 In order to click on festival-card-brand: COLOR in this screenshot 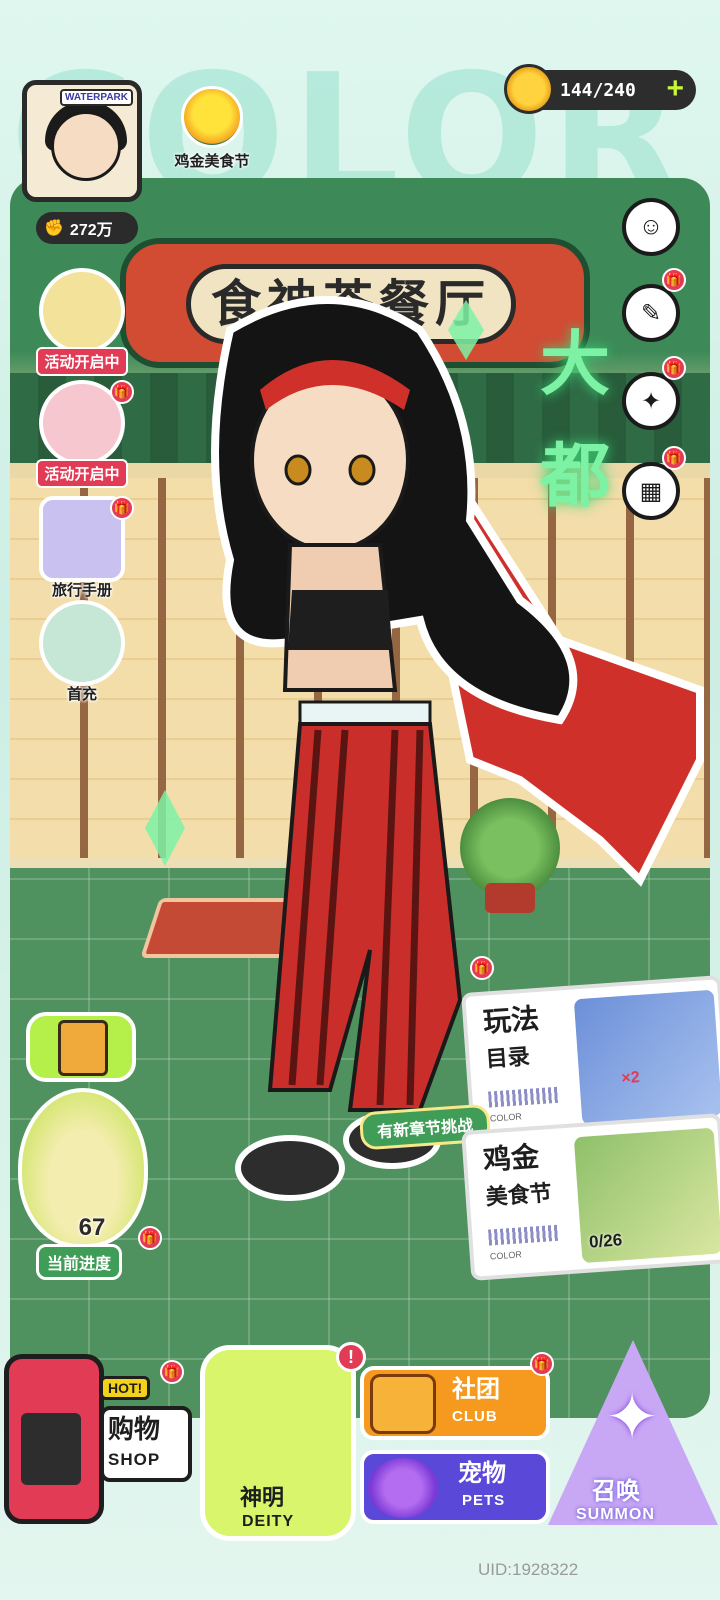, I will do `click(506, 1255)`.